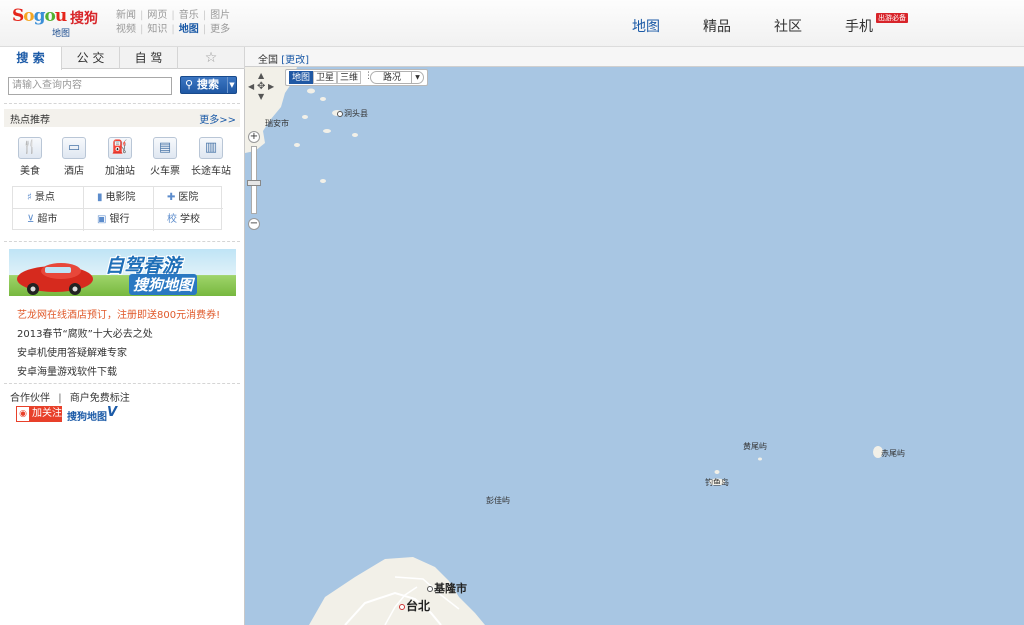  I want to click on navigation-control: ▲ ◀ ✥ ▶ ▼ + −, so click(259, 148).